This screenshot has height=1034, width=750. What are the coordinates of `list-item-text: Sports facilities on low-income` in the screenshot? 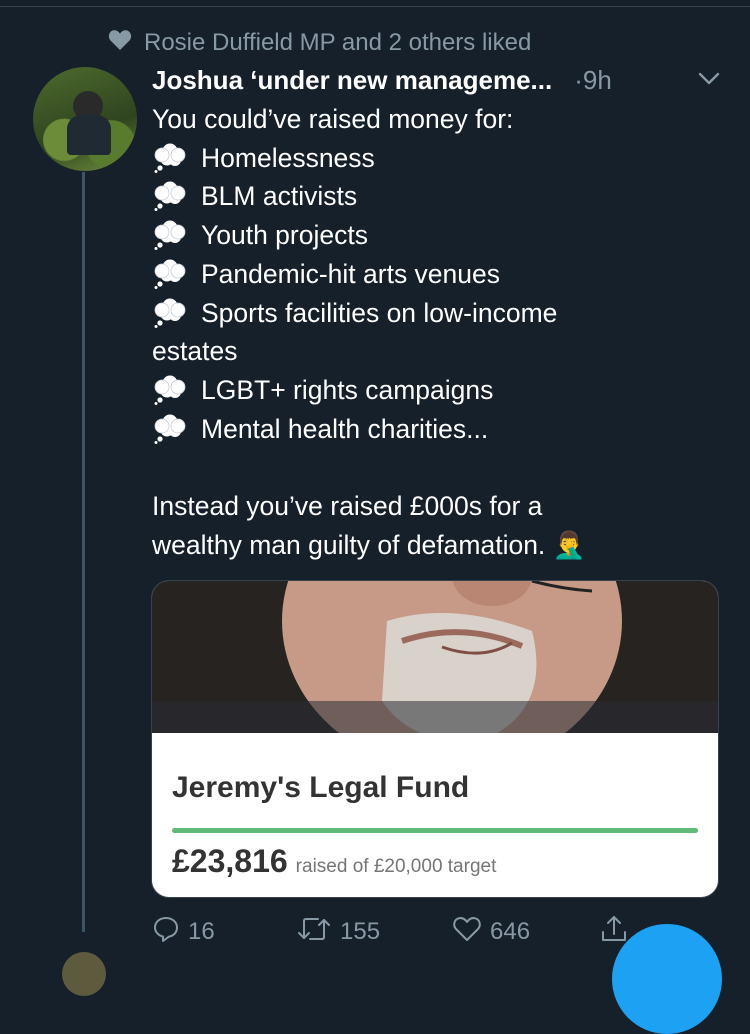 It's located at (379, 312).